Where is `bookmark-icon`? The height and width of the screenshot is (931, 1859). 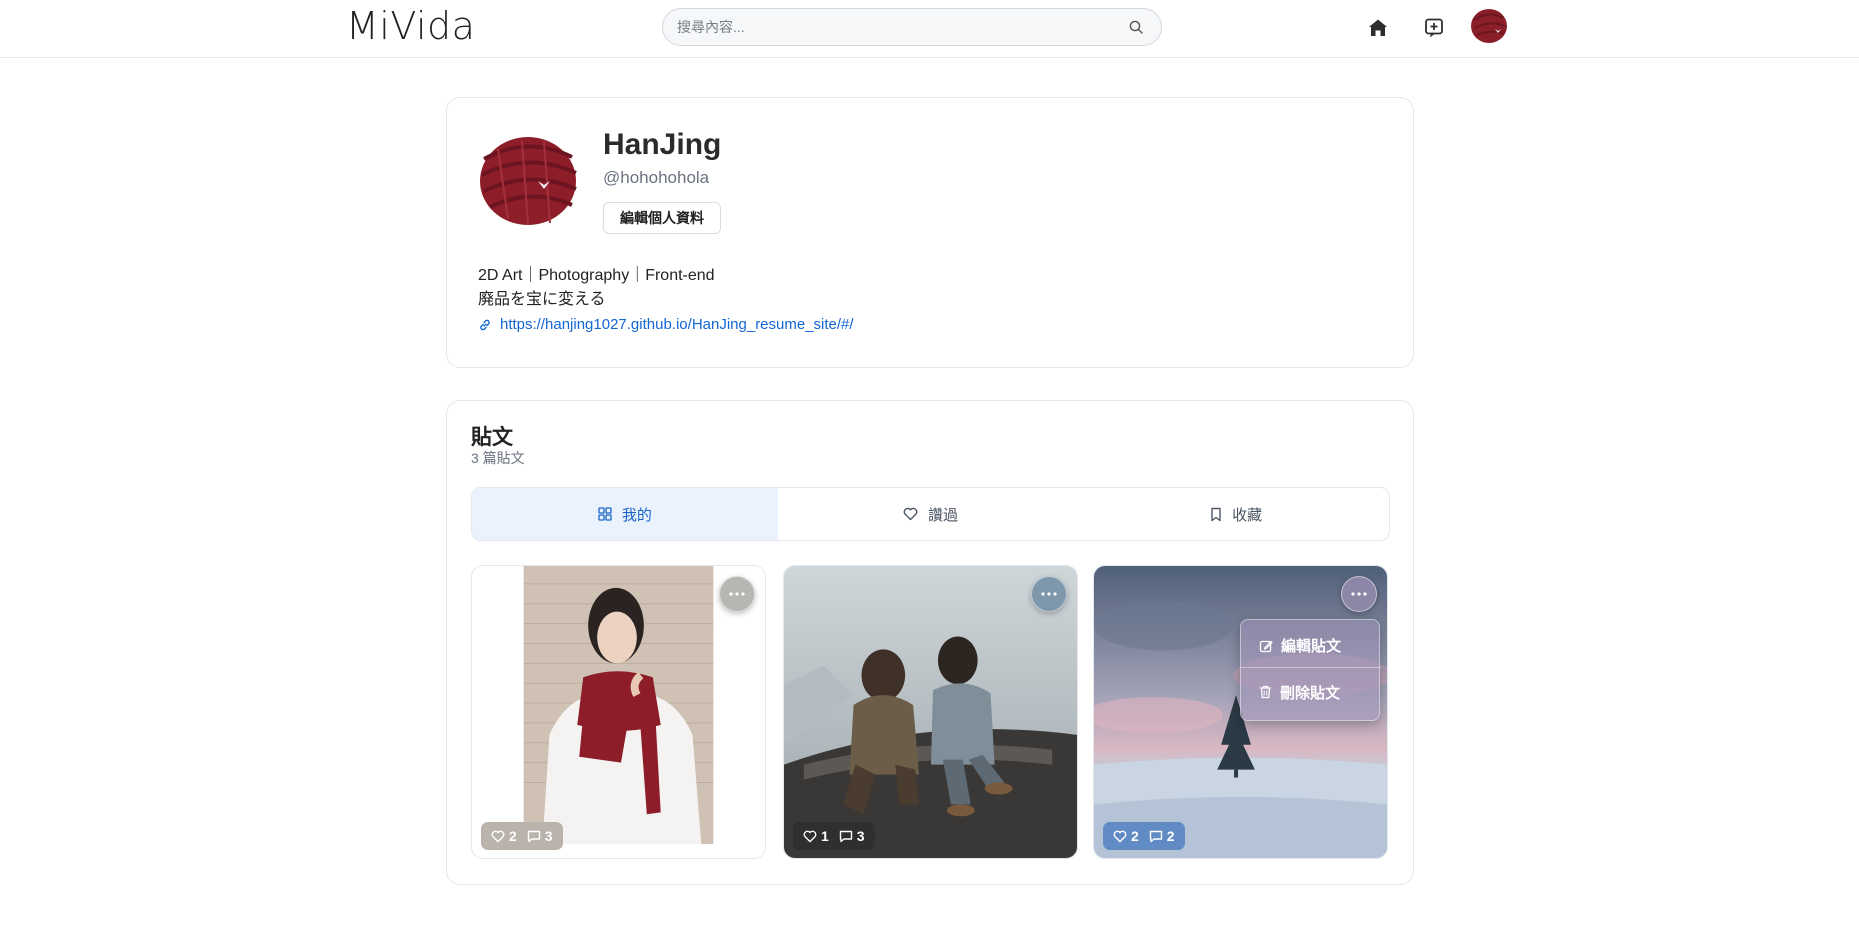 bookmark-icon is located at coordinates (1216, 514).